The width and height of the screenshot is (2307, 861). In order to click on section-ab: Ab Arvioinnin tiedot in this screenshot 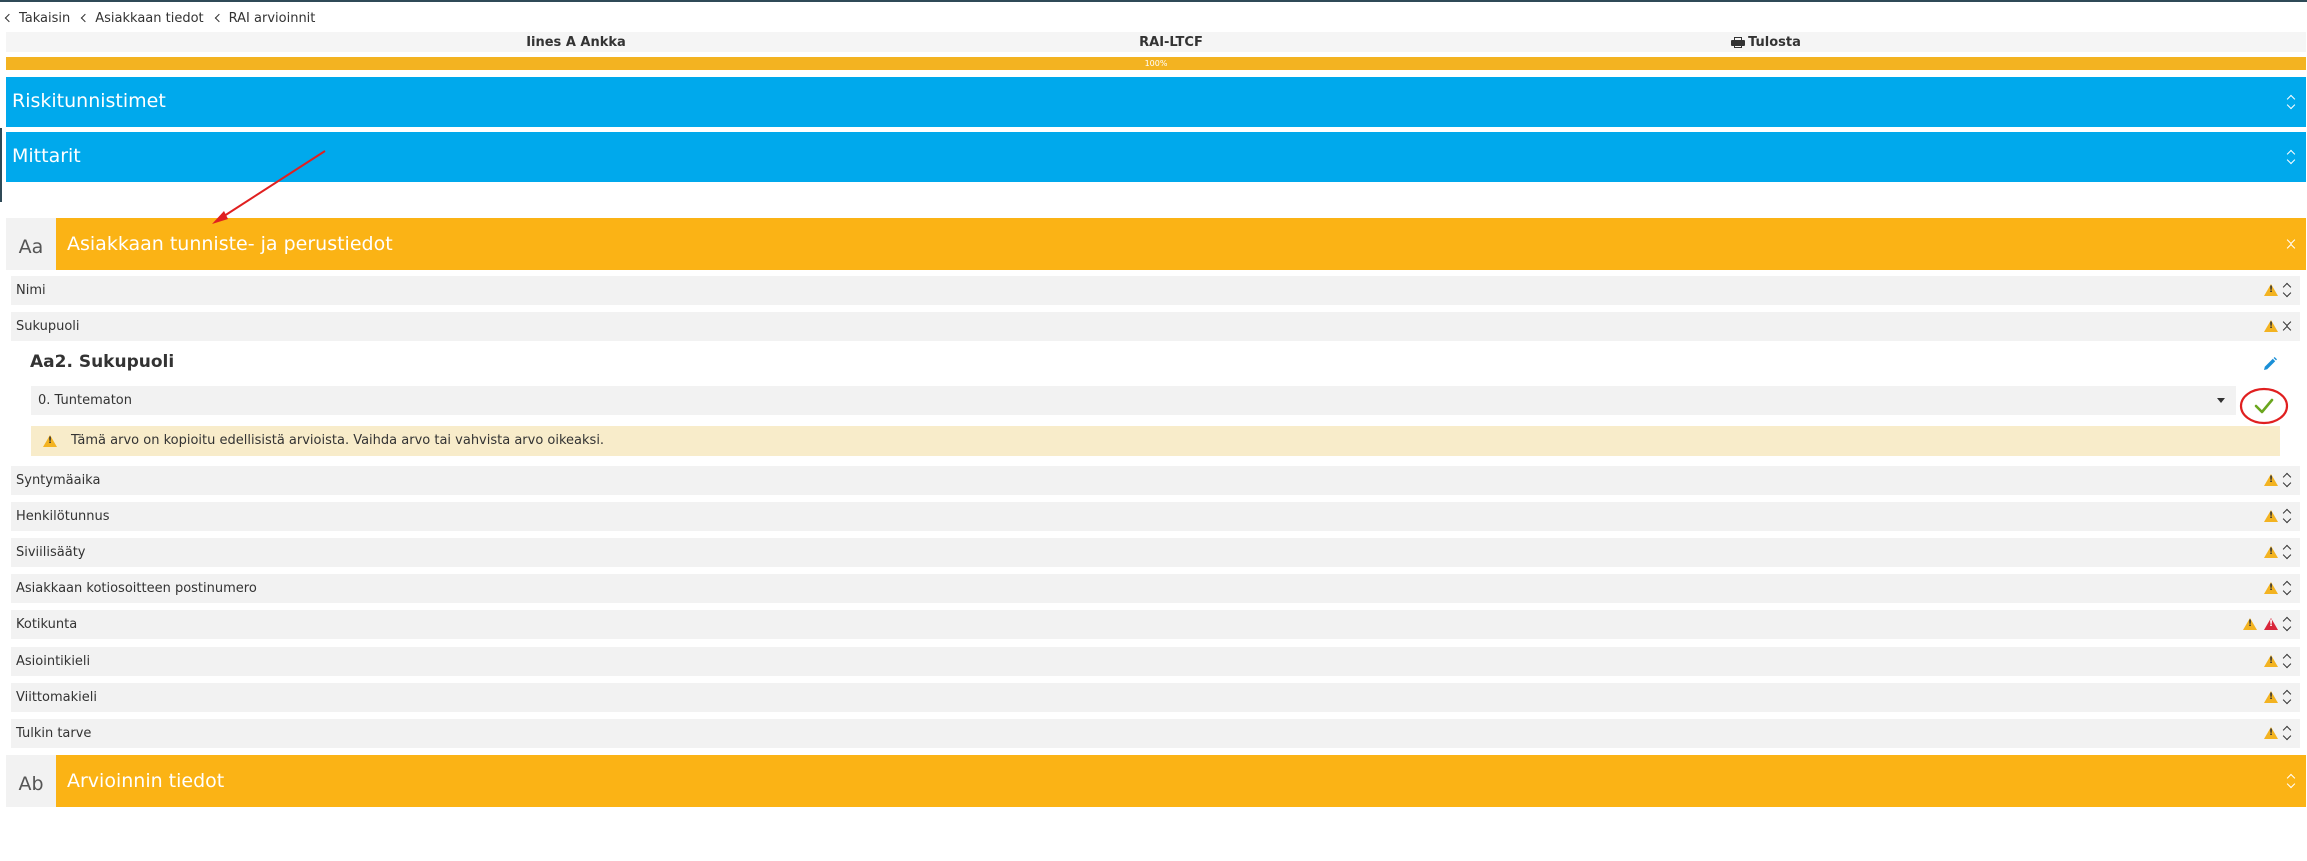, I will do `click(1156, 781)`.